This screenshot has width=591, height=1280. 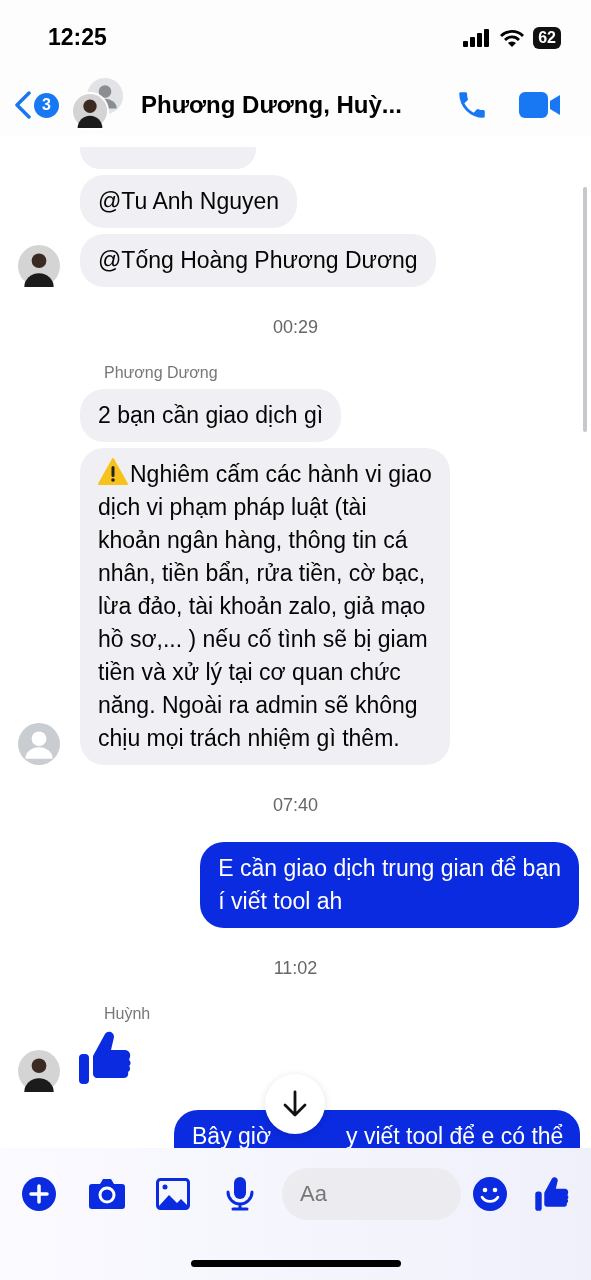 What do you see at coordinates (258, 260) in the screenshot?
I see `message-text: @Tống Hoàng Phương Dương` at bounding box center [258, 260].